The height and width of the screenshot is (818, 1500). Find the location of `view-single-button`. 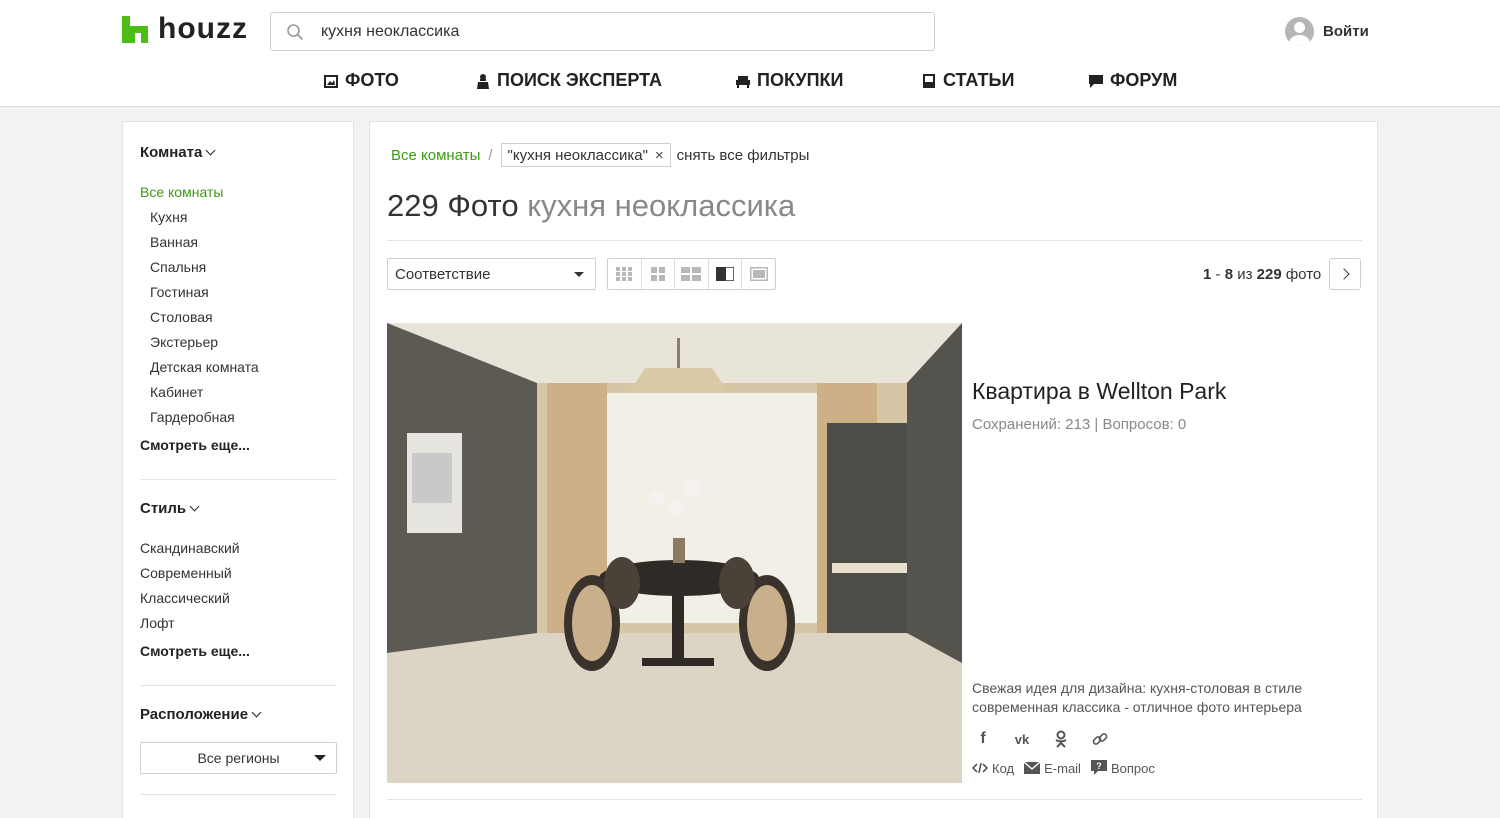

view-single-button is located at coordinates (758, 274).